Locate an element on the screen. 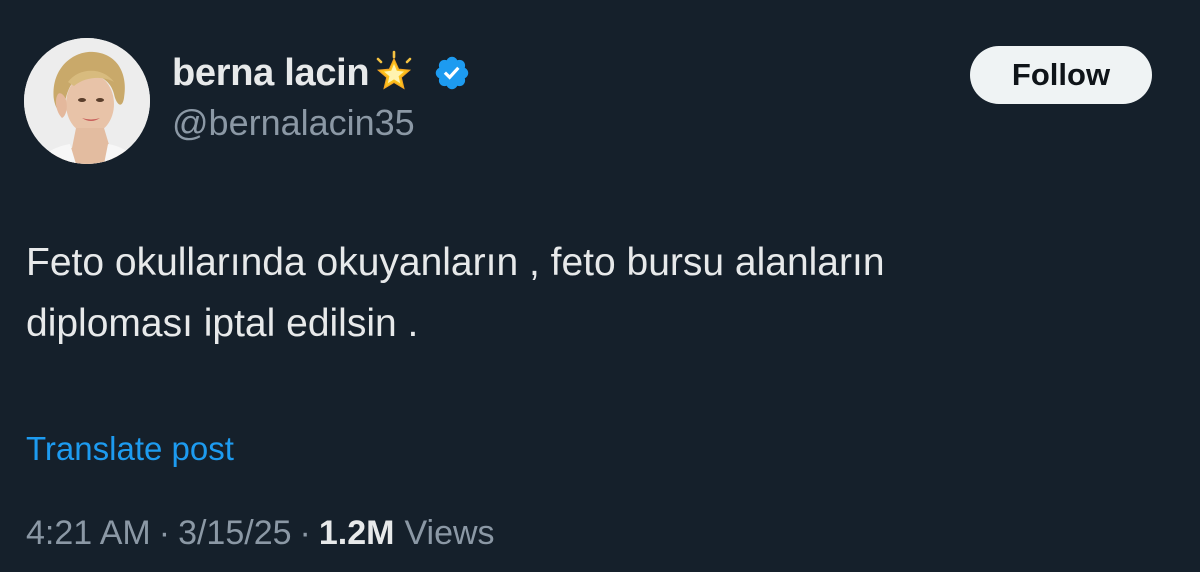 The width and height of the screenshot is (1200, 572). views-count: 1.2M is located at coordinates (357, 533).